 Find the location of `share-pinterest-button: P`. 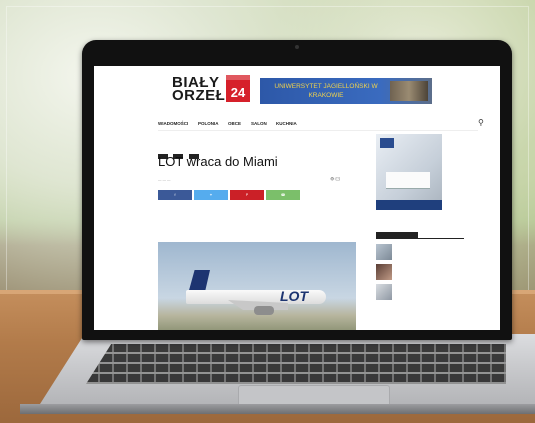

share-pinterest-button: P is located at coordinates (247, 195).